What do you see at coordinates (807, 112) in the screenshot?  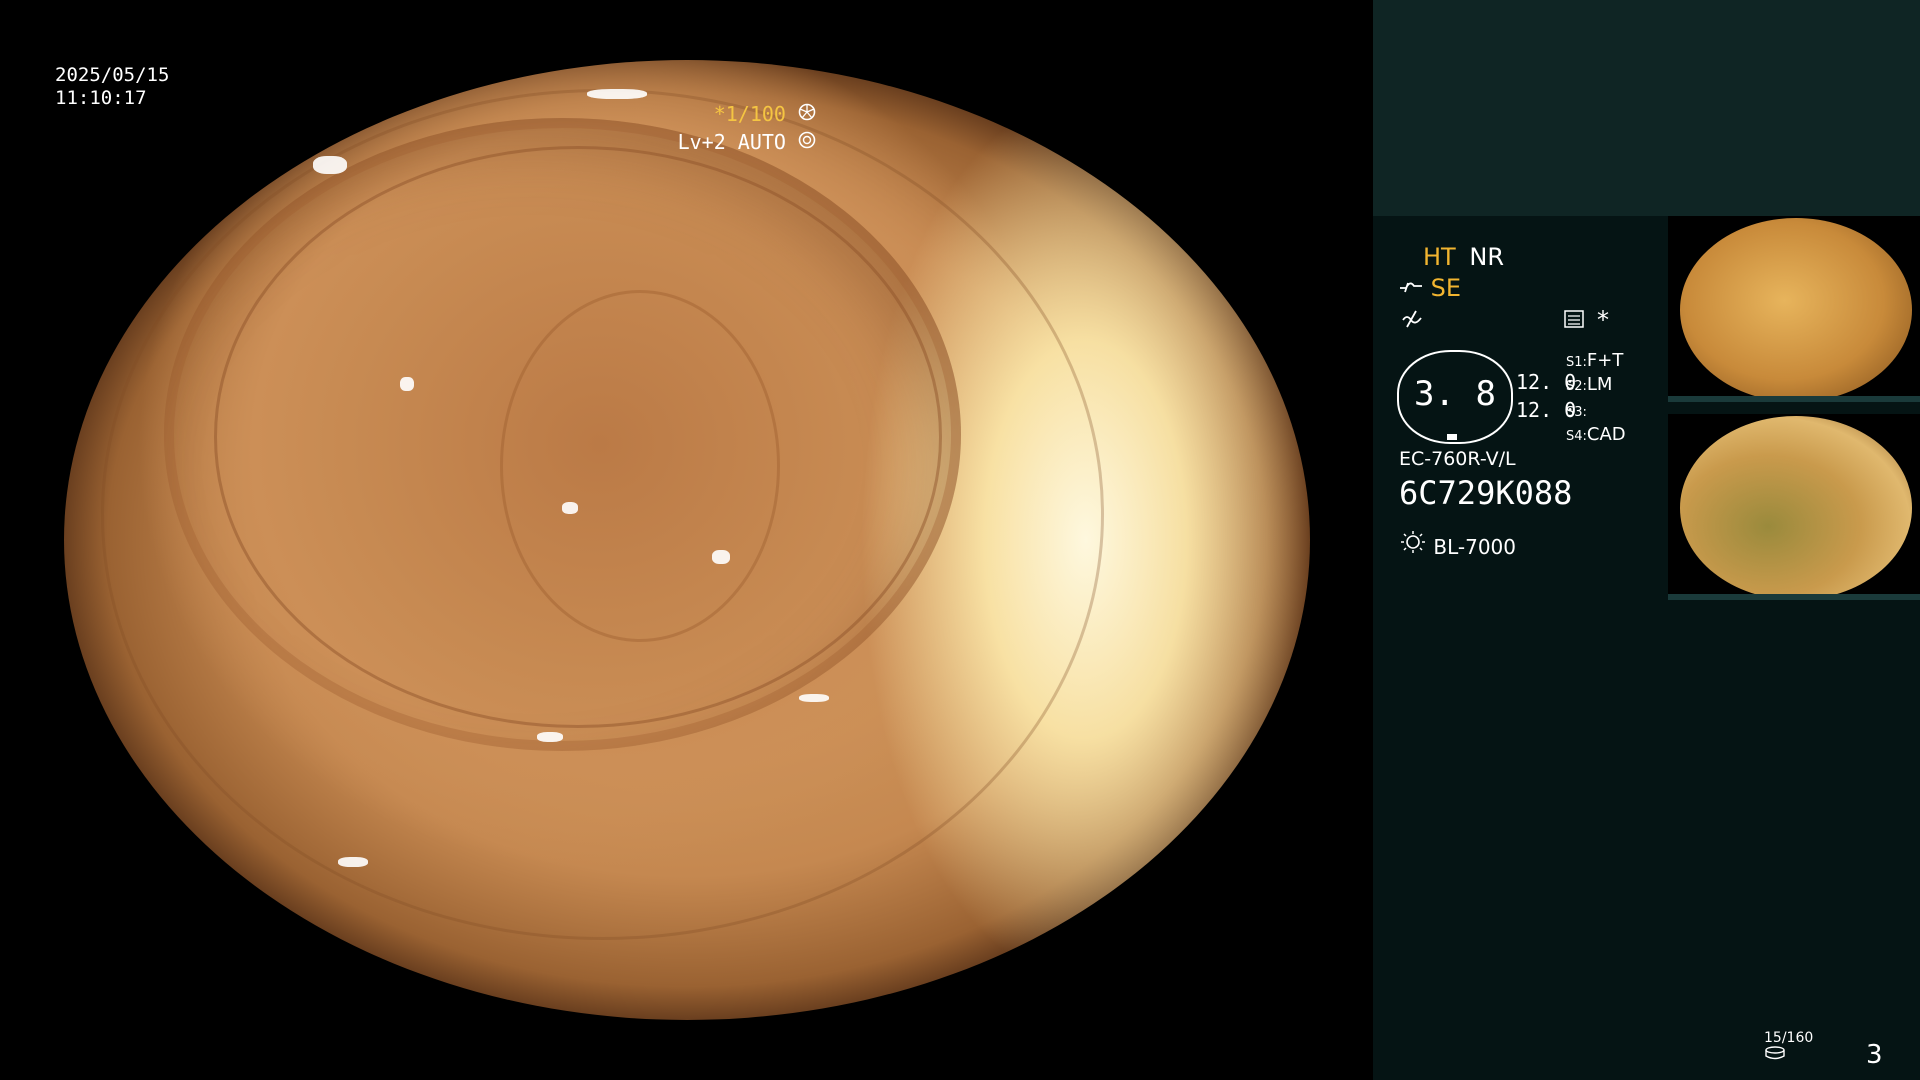 I see `aperture-icon` at bounding box center [807, 112].